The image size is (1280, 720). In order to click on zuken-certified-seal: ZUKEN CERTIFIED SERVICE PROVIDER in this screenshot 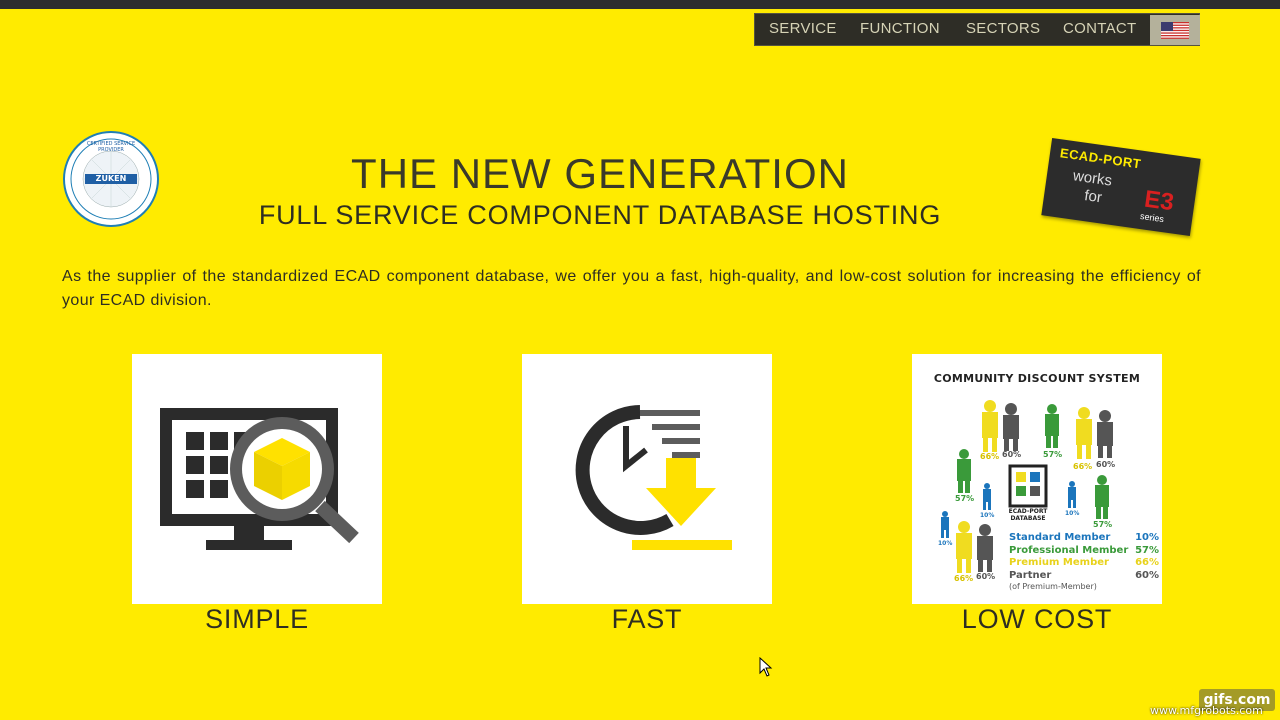, I will do `click(111, 179)`.